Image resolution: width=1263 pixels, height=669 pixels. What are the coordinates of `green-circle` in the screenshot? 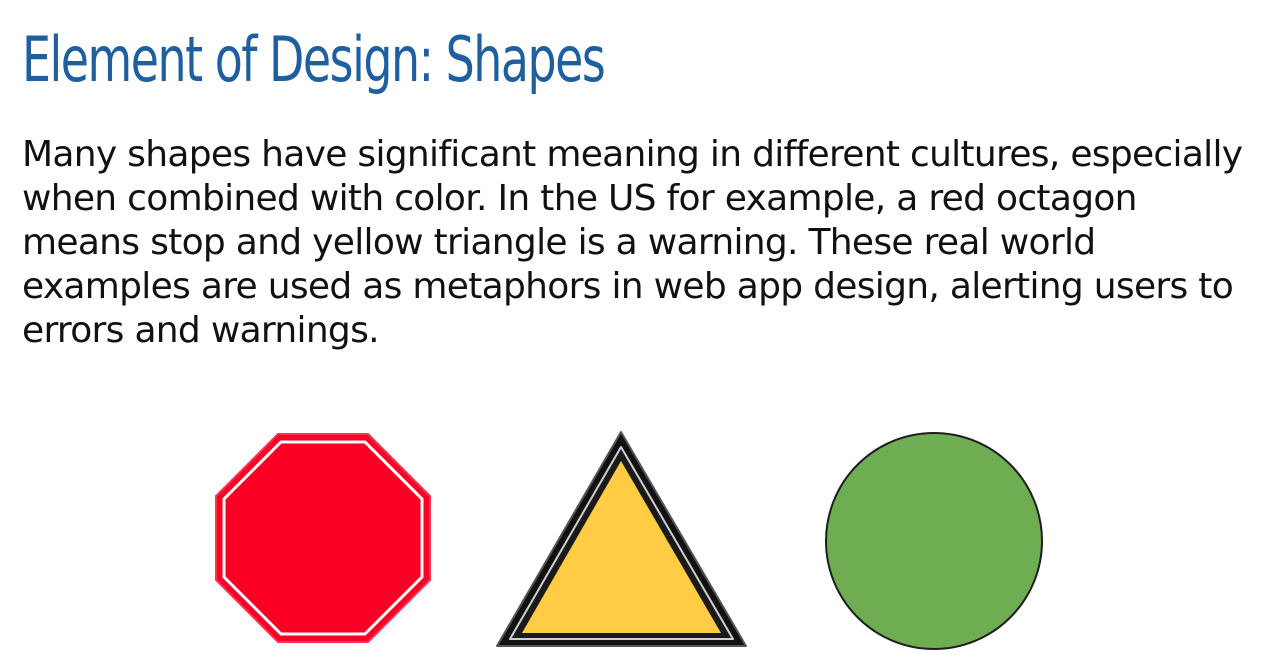 It's located at (934, 541).